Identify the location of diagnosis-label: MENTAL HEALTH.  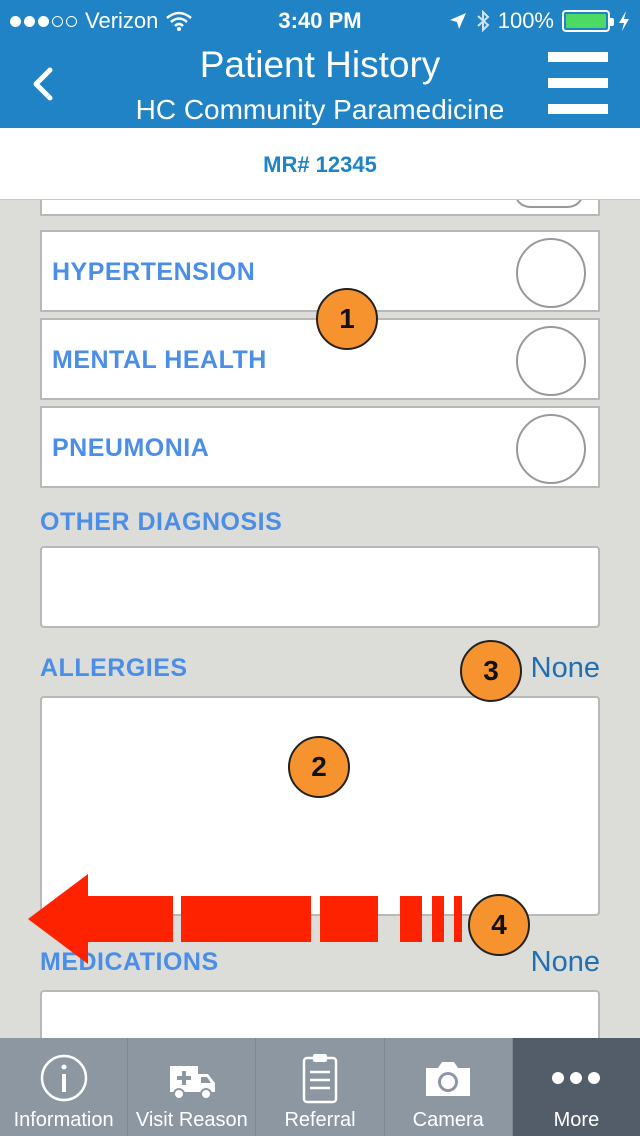
(159, 360).